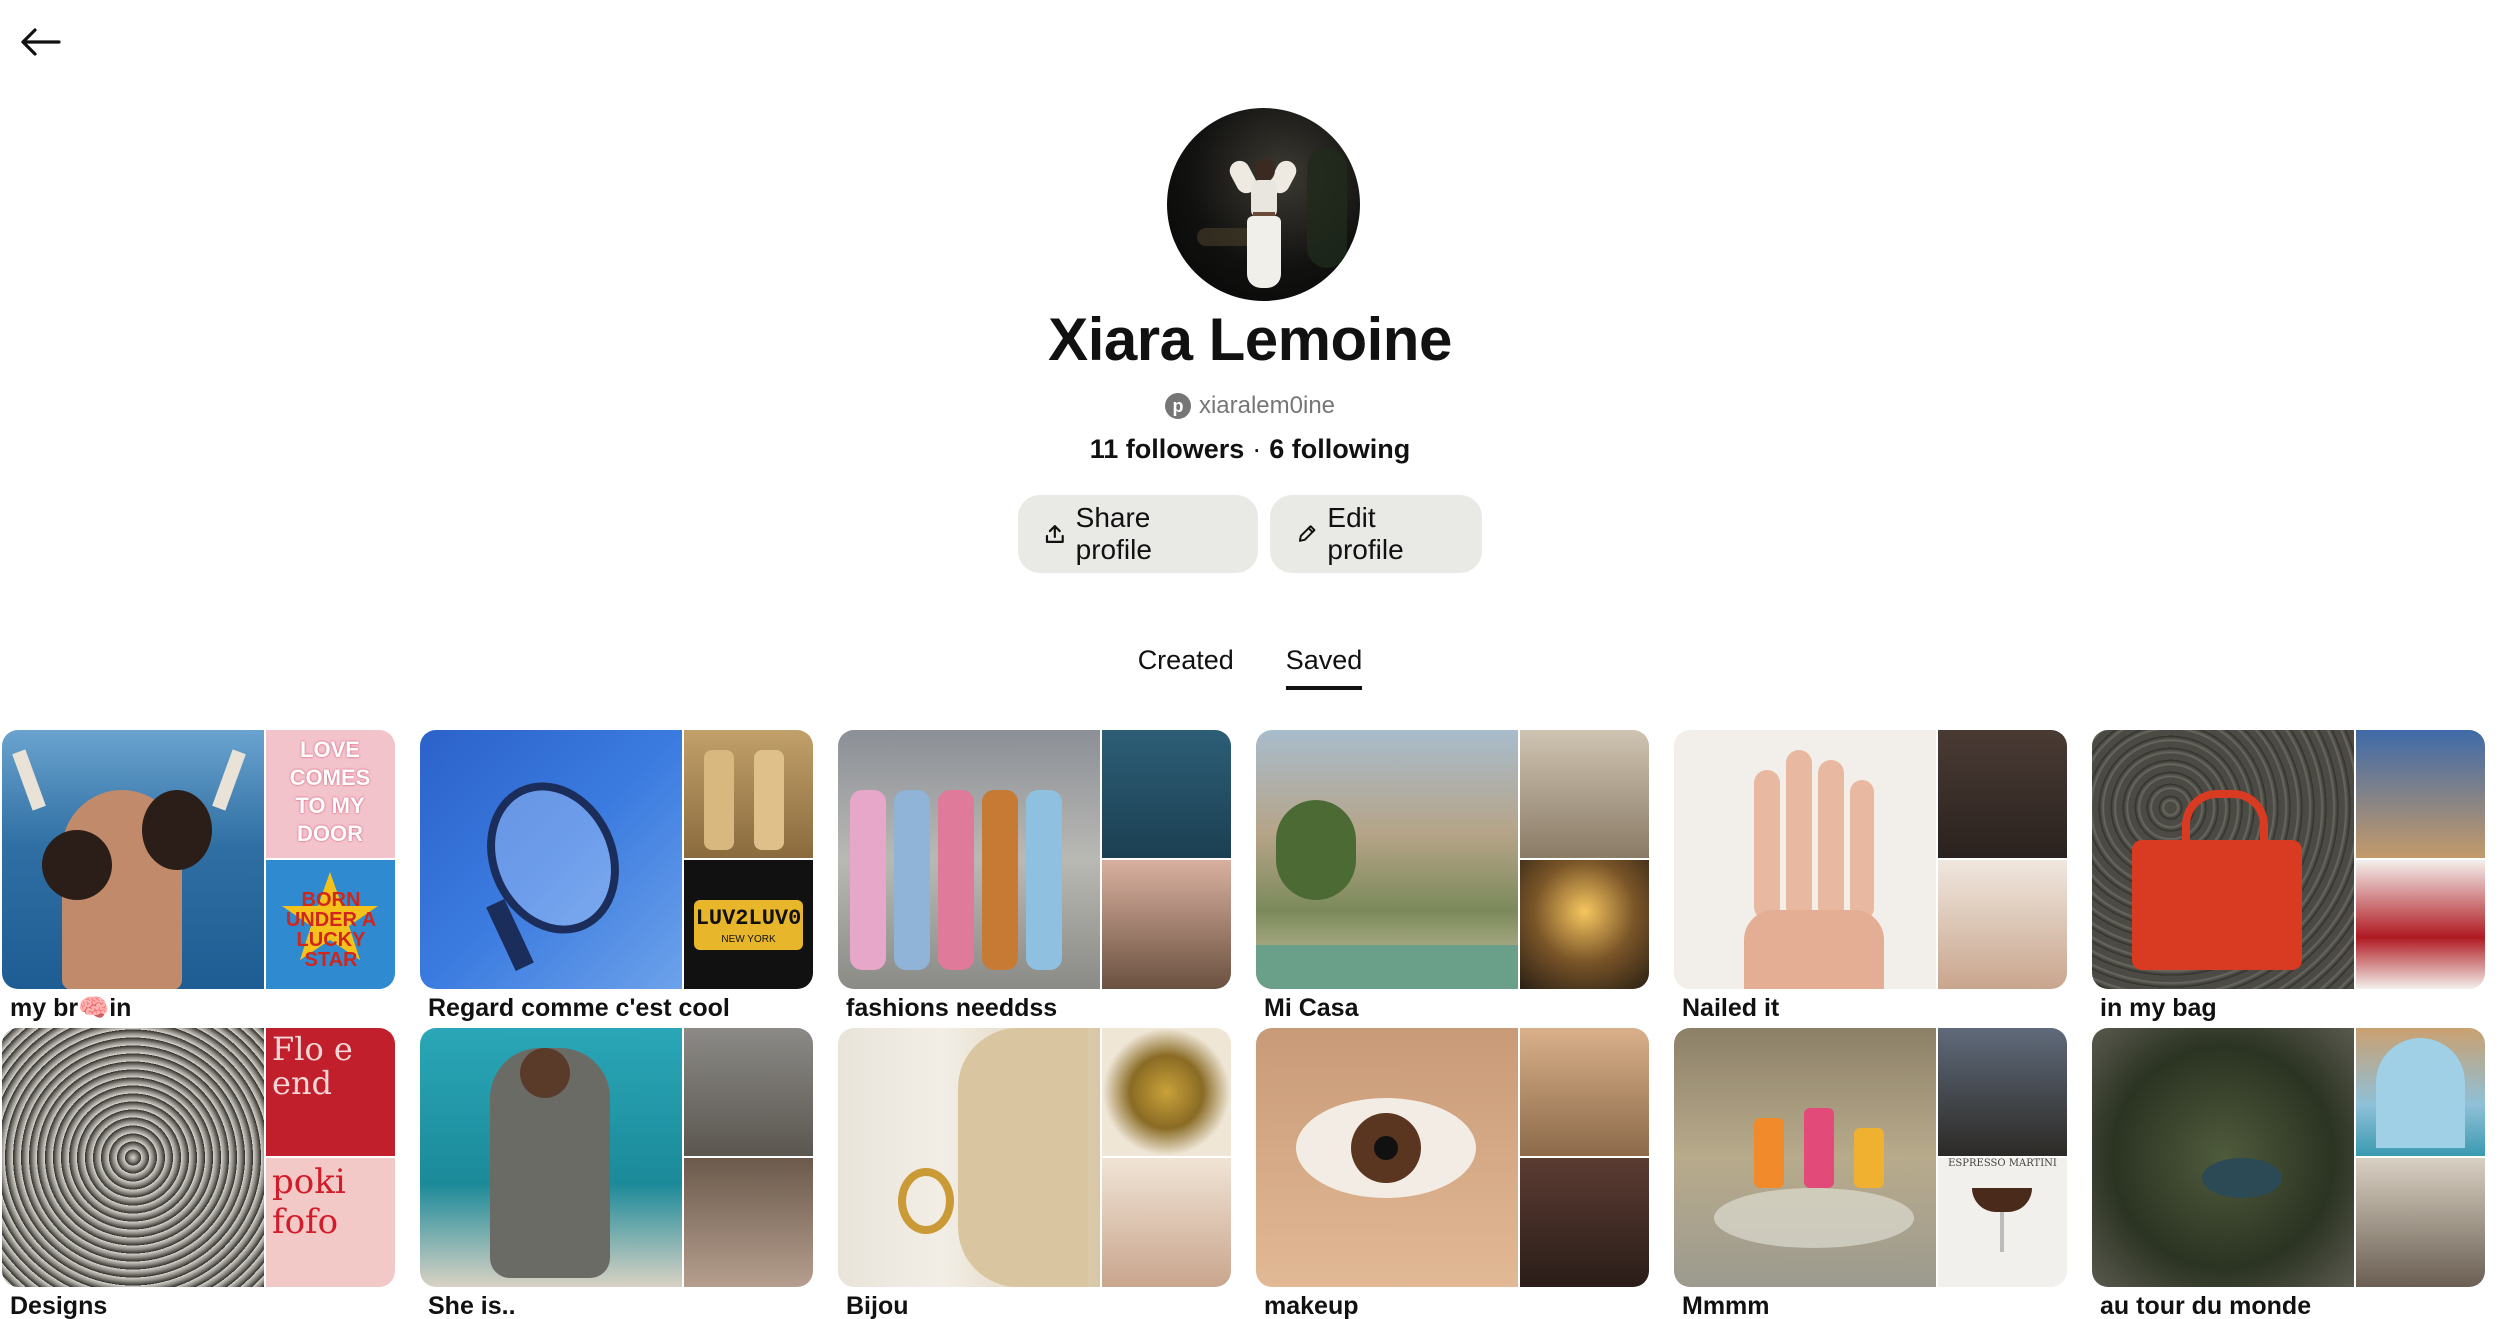  I want to click on board-image: LUV2LUV0 NEW YORK, so click(748, 924).